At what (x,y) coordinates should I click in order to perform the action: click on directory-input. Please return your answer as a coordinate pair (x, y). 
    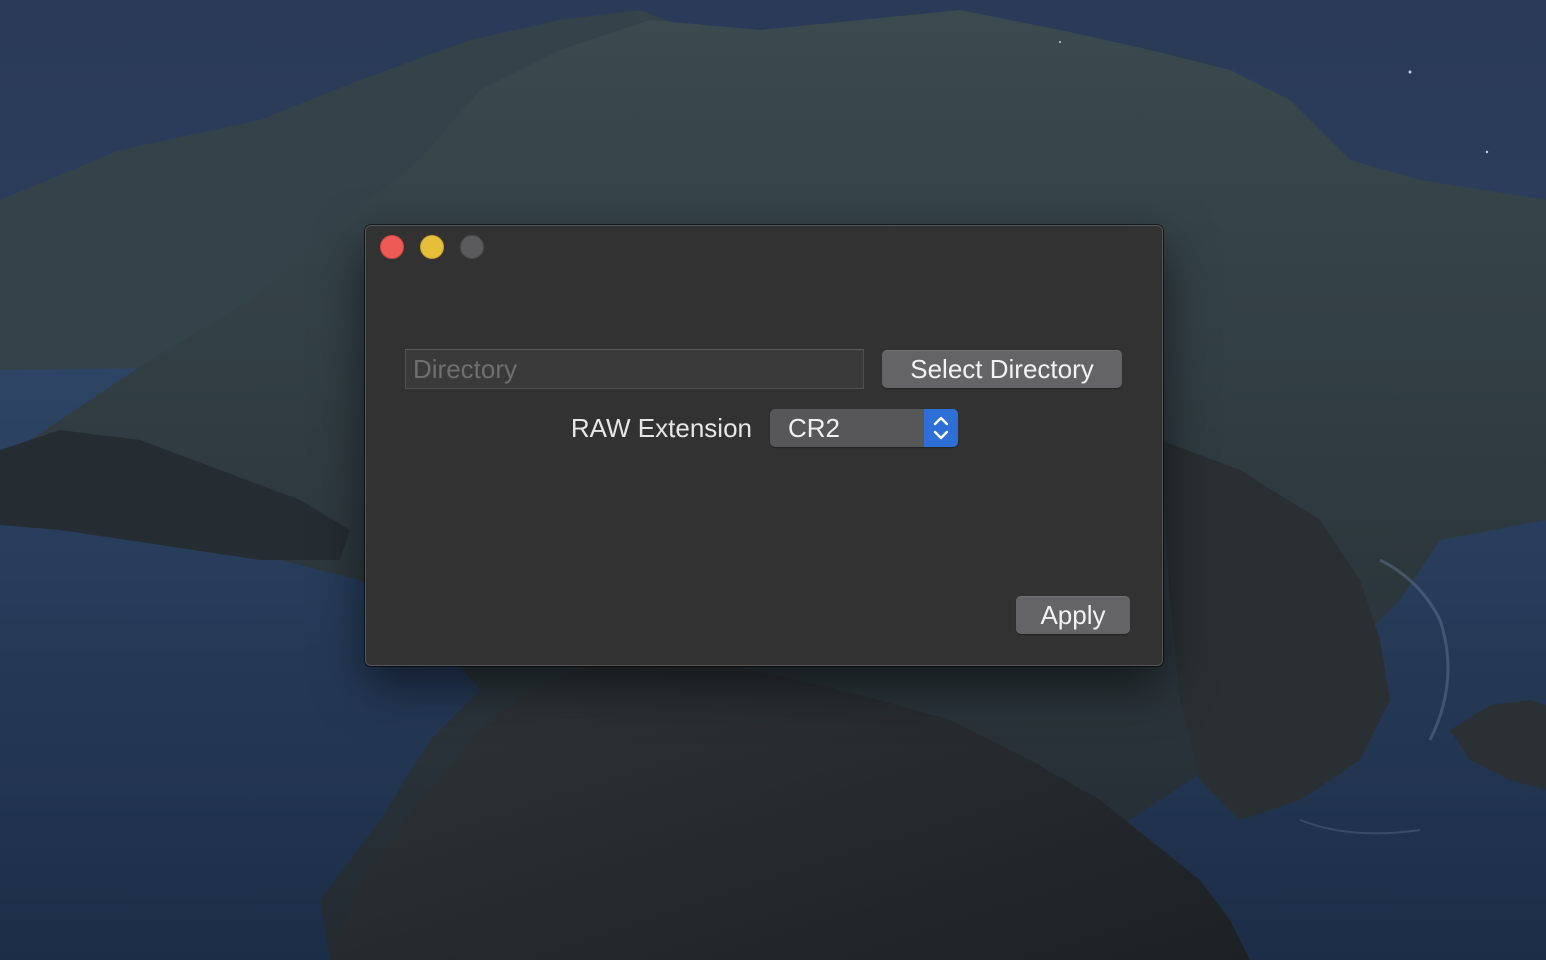
    Looking at the image, I should click on (634, 369).